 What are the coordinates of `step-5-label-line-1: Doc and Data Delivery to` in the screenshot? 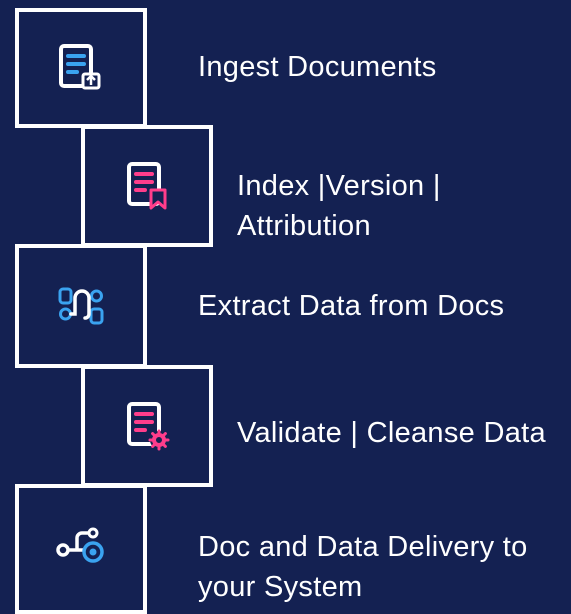 It's located at (363, 547).